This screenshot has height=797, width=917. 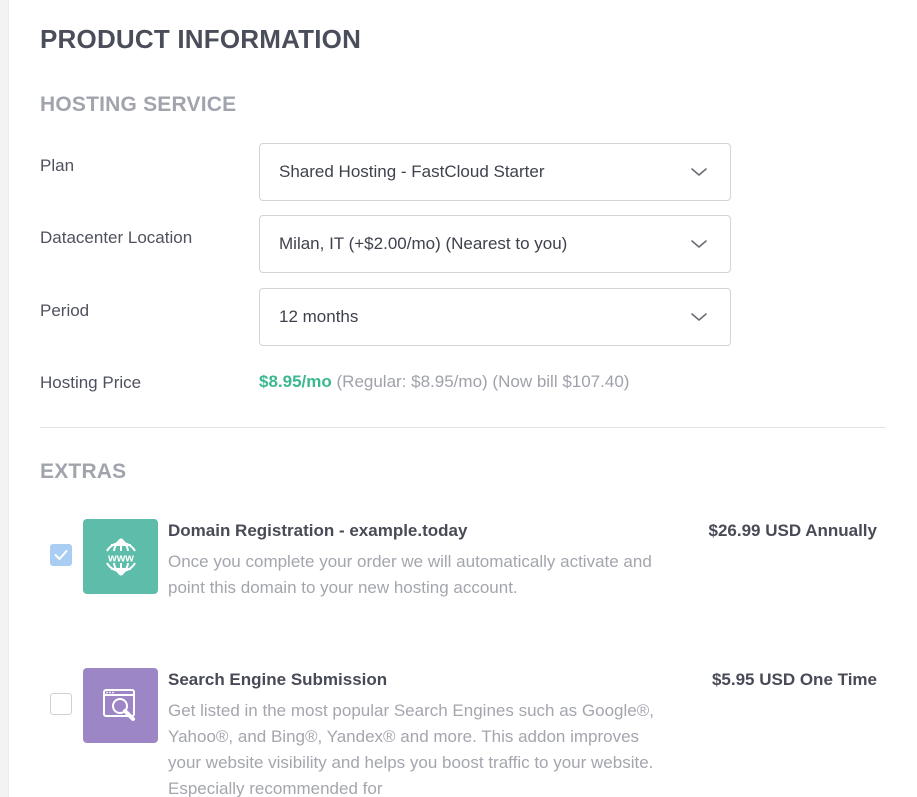 I want to click on domain-registration-checkbox, so click(x=61, y=555).